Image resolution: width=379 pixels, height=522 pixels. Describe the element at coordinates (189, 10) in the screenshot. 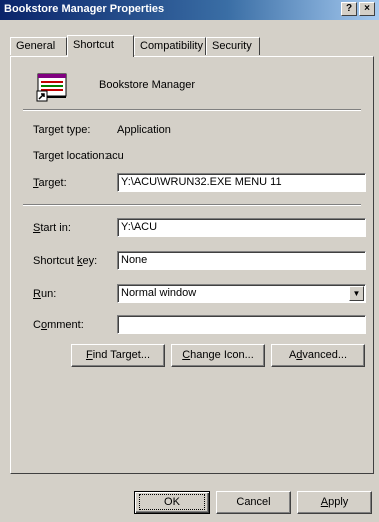

I see `title-bar: Bookstore Manager Properties ? ×` at that location.